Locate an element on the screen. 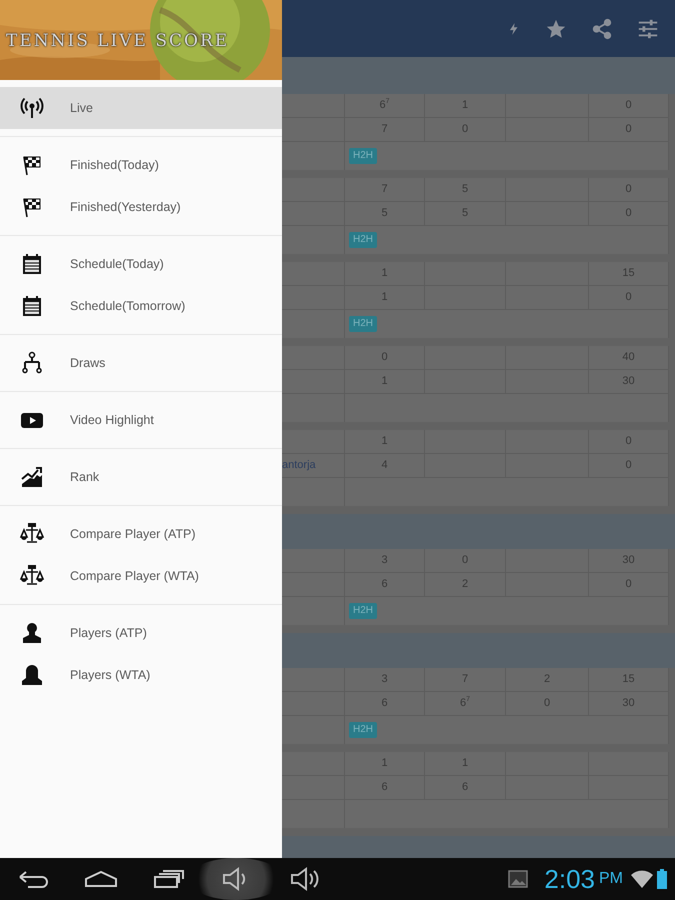  table-cell: antorja is located at coordinates (313, 465).